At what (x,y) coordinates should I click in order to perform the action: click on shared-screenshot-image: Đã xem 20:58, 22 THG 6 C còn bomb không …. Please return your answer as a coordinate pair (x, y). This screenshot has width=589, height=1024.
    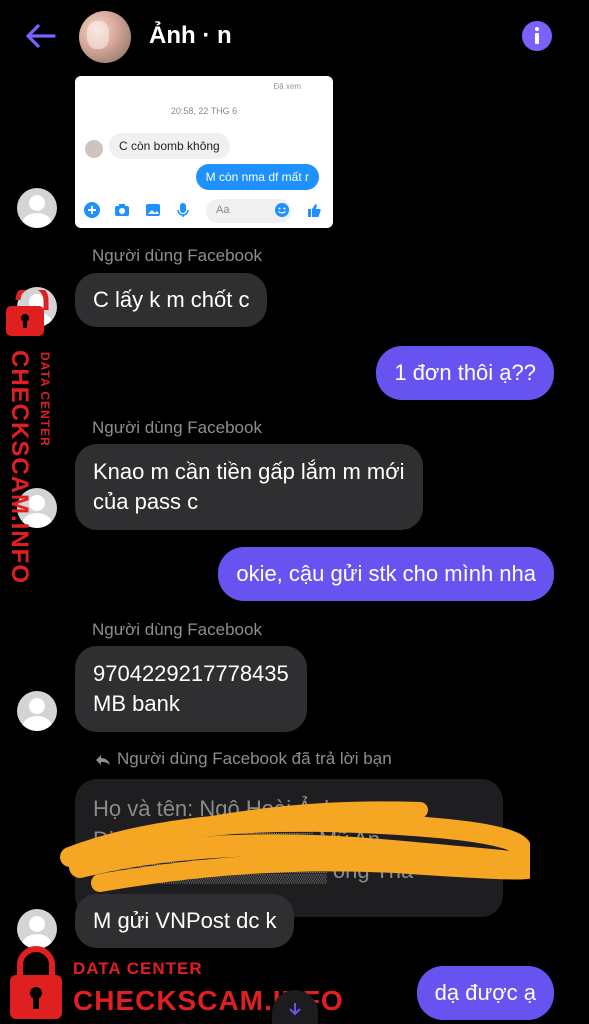
    Looking at the image, I should click on (204, 152).